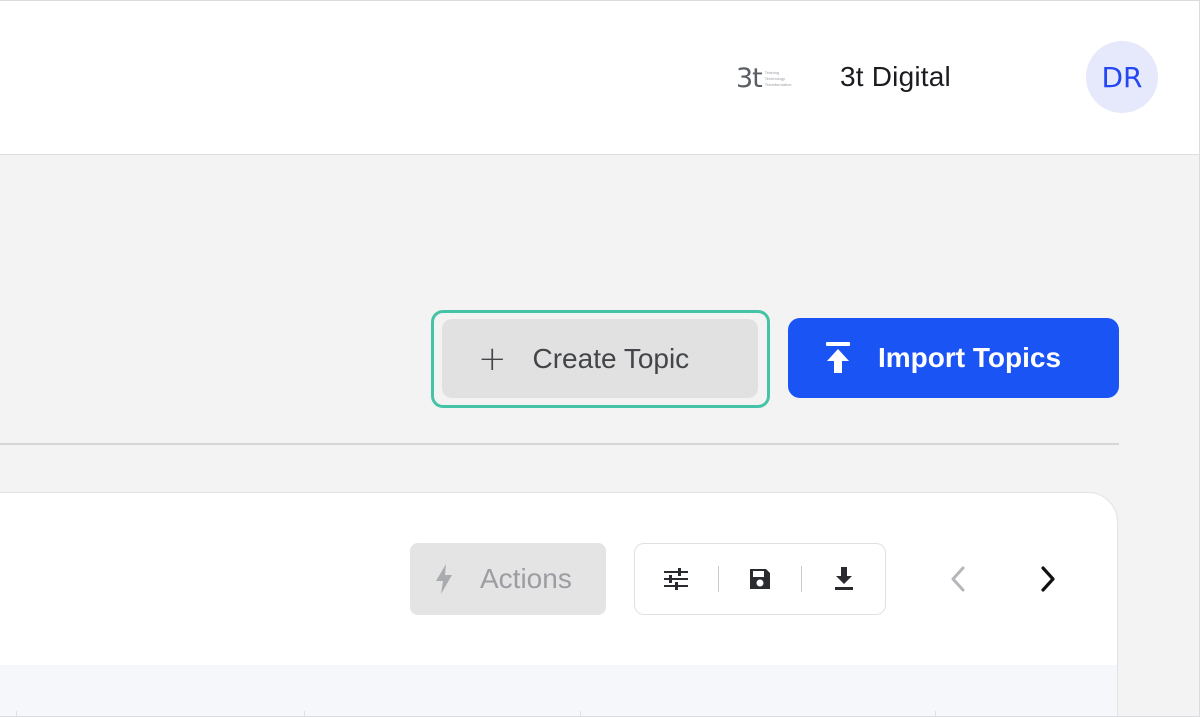 This screenshot has height=717, width=1200. I want to click on download-button, so click(843, 579).